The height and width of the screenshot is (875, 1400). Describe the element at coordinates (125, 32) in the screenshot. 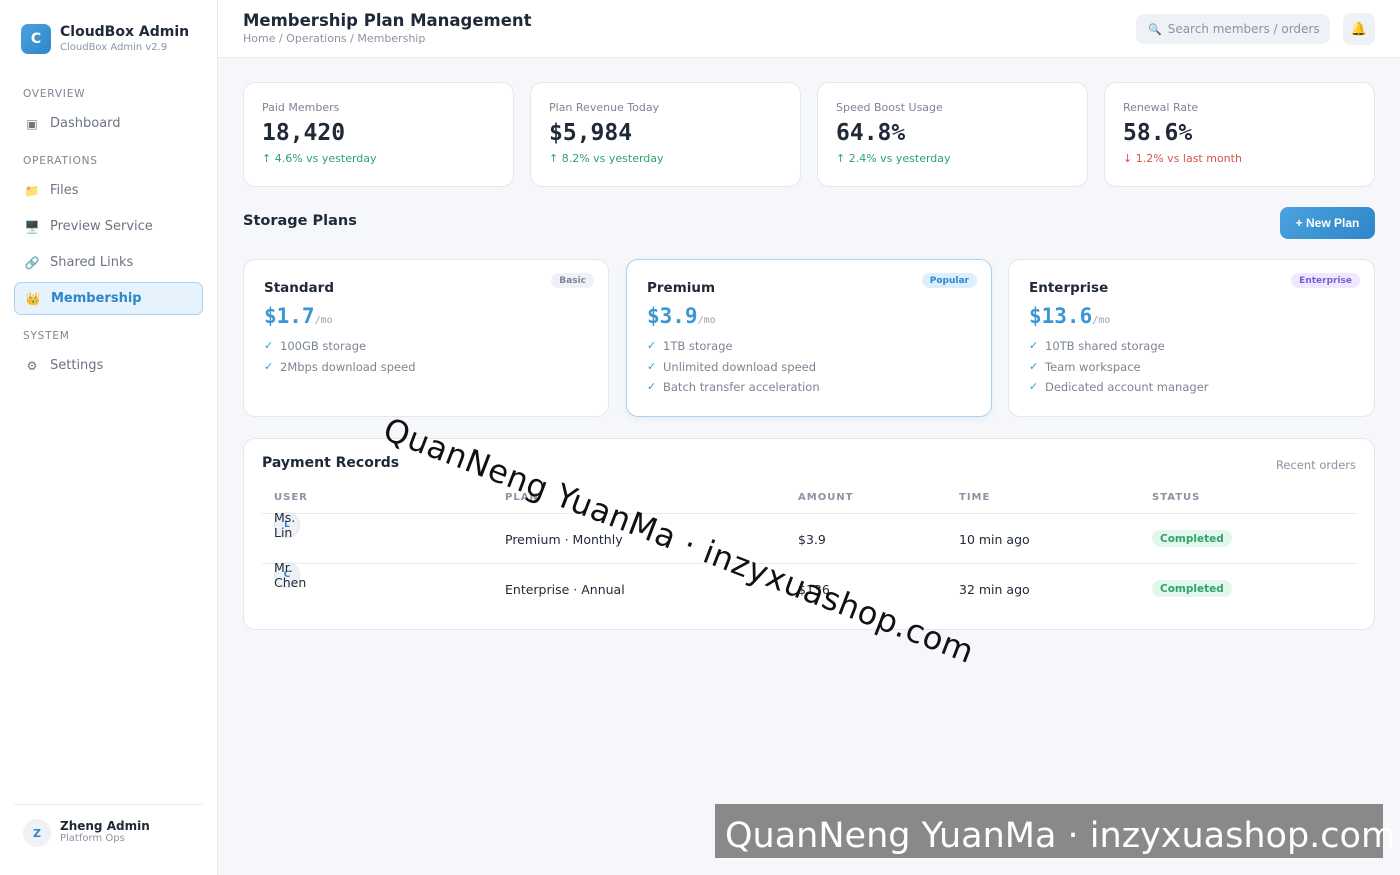

I see `brand-title: CloudBox Admin` at that location.